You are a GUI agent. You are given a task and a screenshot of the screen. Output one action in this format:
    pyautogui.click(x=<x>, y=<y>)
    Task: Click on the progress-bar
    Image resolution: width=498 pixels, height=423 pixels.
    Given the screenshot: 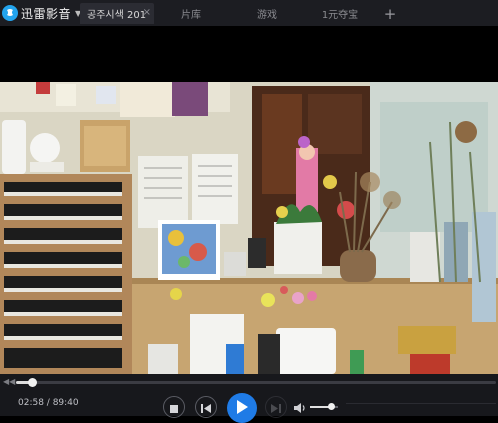 What is the action you would take?
    pyautogui.click(x=256, y=382)
    